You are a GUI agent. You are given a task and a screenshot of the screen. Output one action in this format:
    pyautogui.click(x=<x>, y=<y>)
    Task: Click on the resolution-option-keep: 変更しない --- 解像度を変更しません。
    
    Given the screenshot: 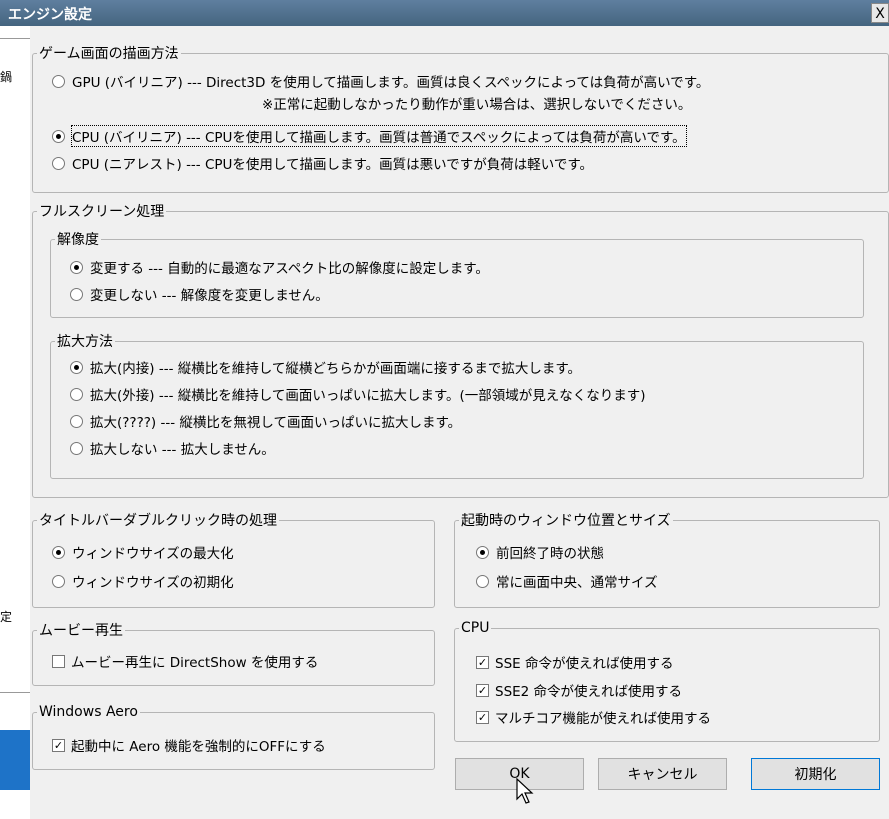 What is the action you would take?
    pyautogui.click(x=199, y=294)
    